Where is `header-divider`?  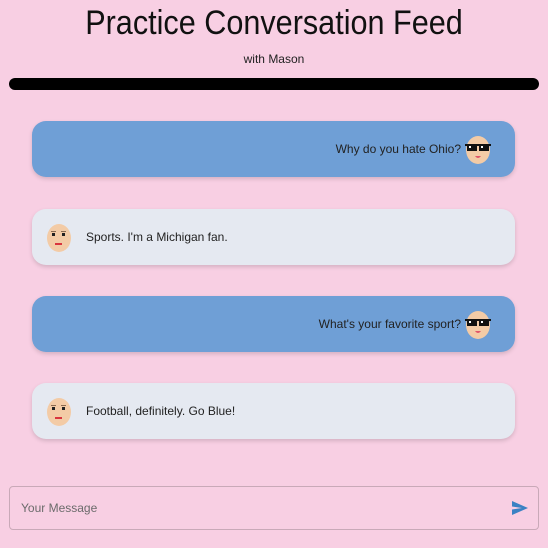 header-divider is located at coordinates (274, 84).